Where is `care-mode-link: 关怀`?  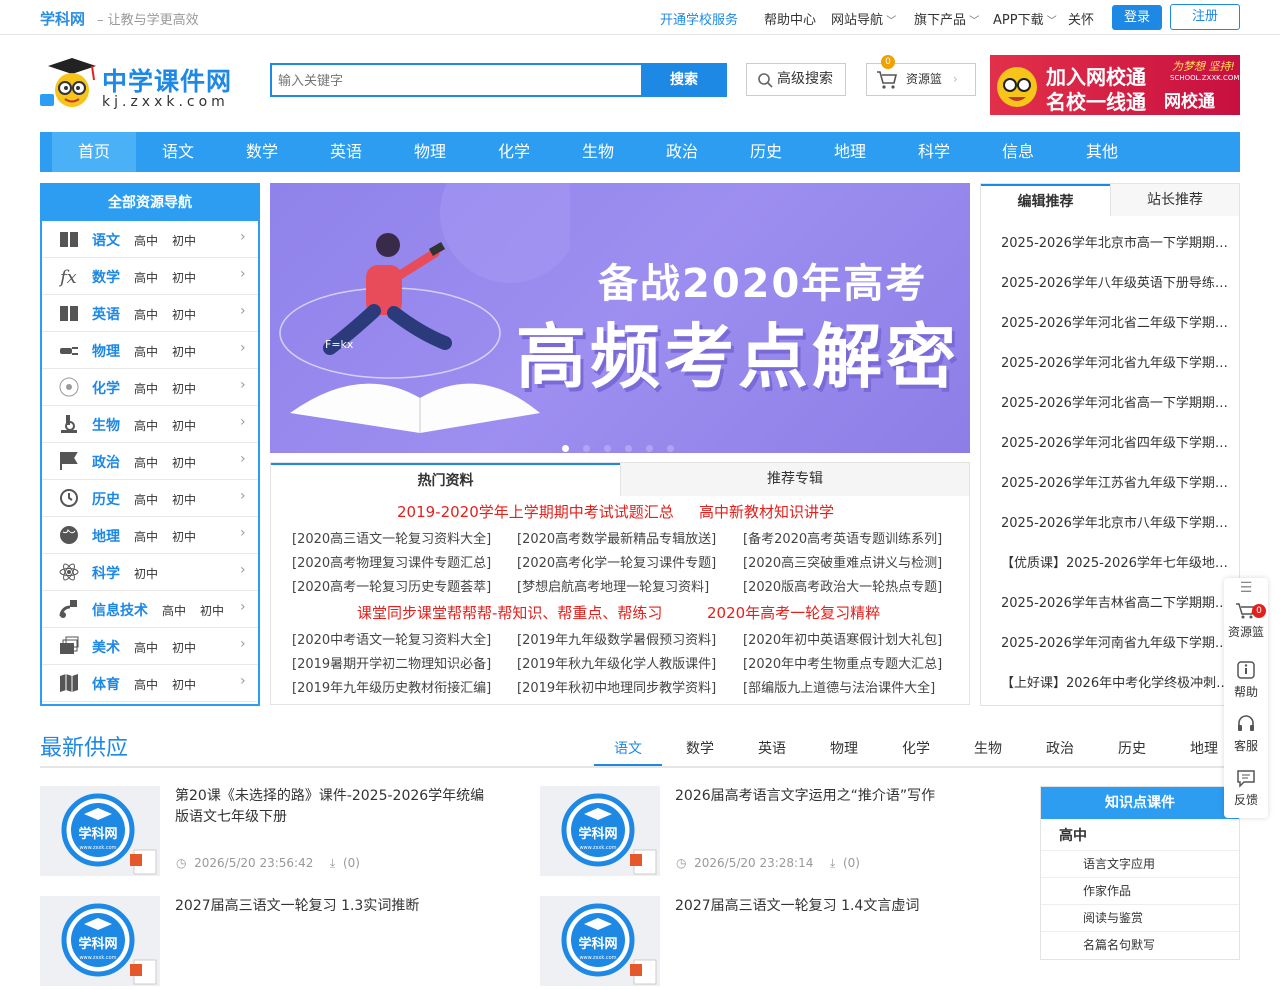 care-mode-link: 关怀 is located at coordinates (1081, 18).